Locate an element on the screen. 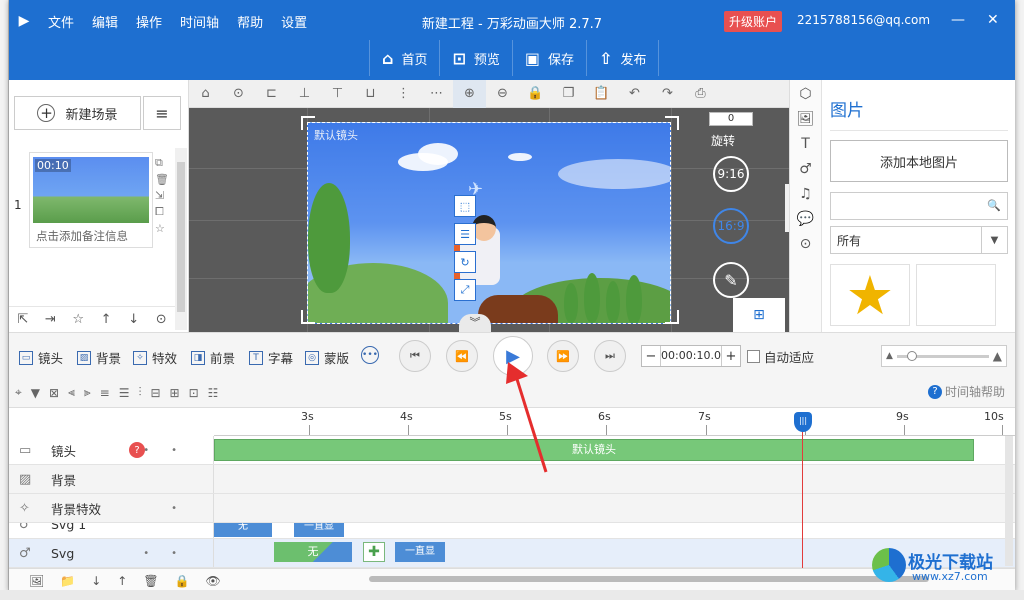 The width and height of the screenshot is (1024, 600). menu-help: 帮助 is located at coordinates (250, 21).